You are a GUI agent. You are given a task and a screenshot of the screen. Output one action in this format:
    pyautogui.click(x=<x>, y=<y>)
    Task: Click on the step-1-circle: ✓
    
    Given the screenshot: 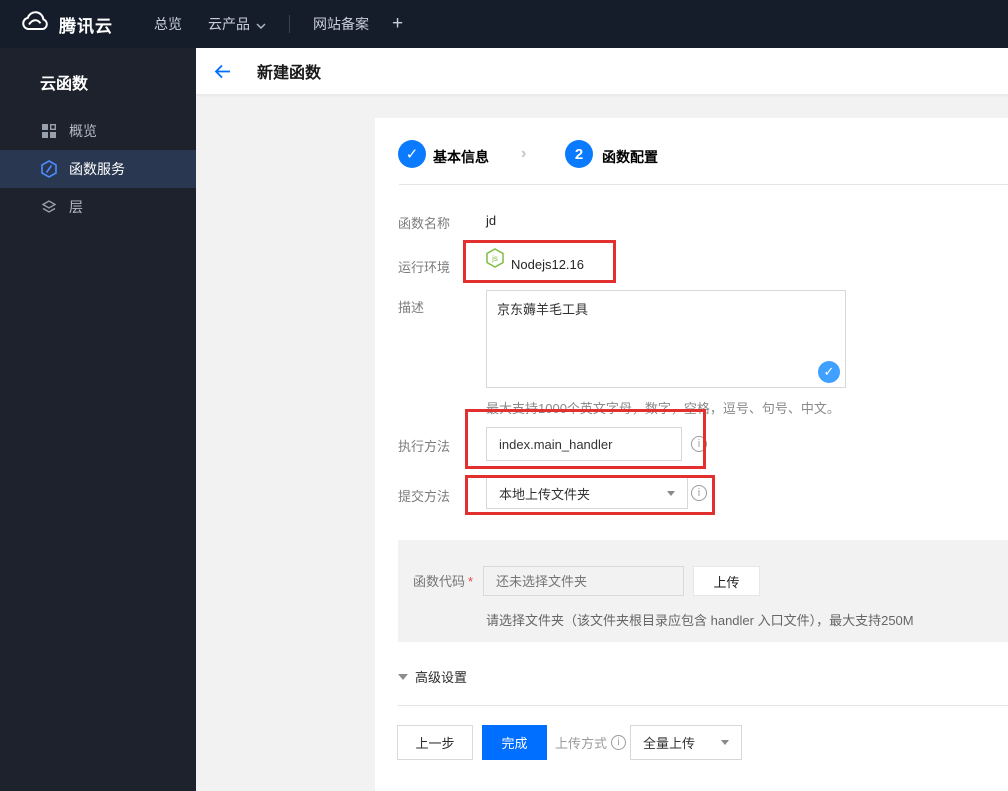 What is the action you would take?
    pyautogui.click(x=412, y=154)
    